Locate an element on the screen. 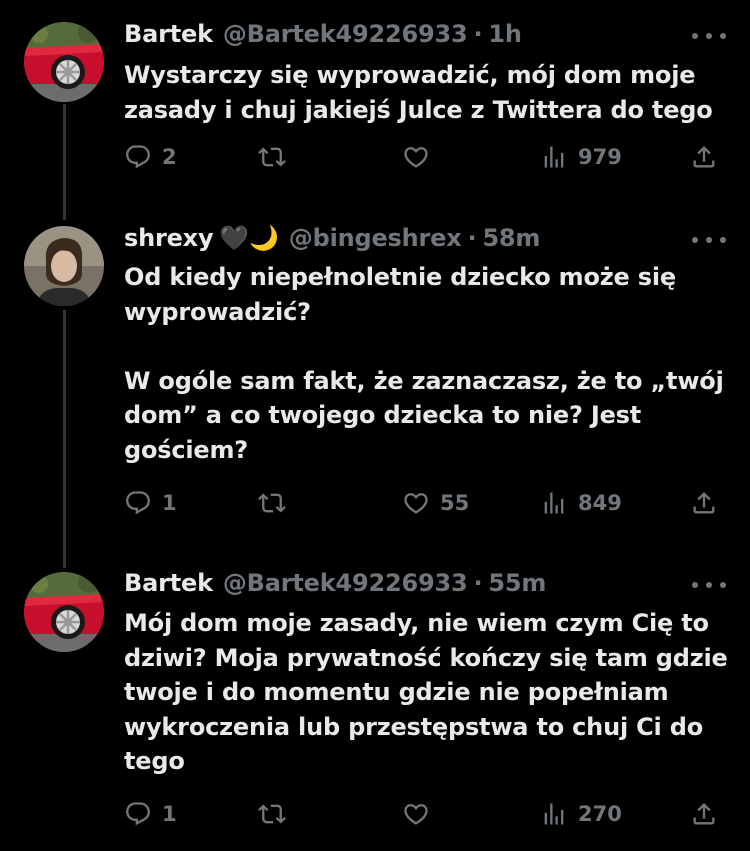 The width and height of the screenshot is (750, 851). tweet-header: Bartek @Bartek49226933 · 55m is located at coordinates (335, 583).